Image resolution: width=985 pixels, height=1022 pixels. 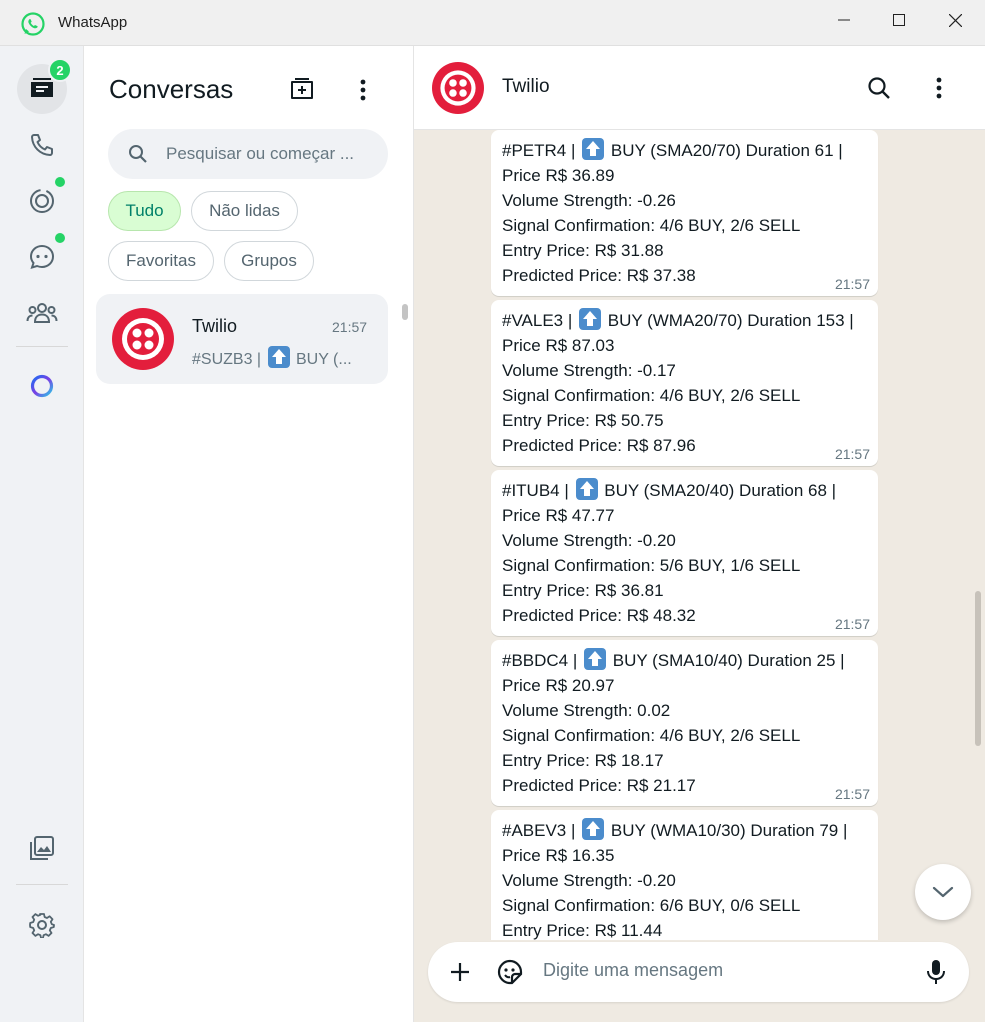 What do you see at coordinates (42, 87) in the screenshot?
I see `chats-icon` at bounding box center [42, 87].